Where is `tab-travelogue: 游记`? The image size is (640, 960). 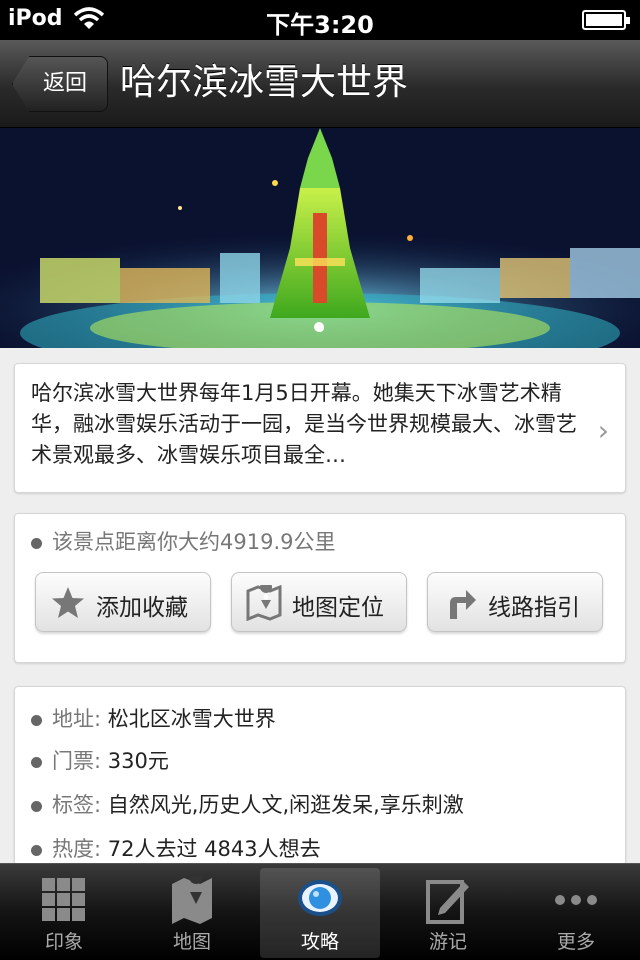
tab-travelogue: 游记 is located at coordinates (448, 913).